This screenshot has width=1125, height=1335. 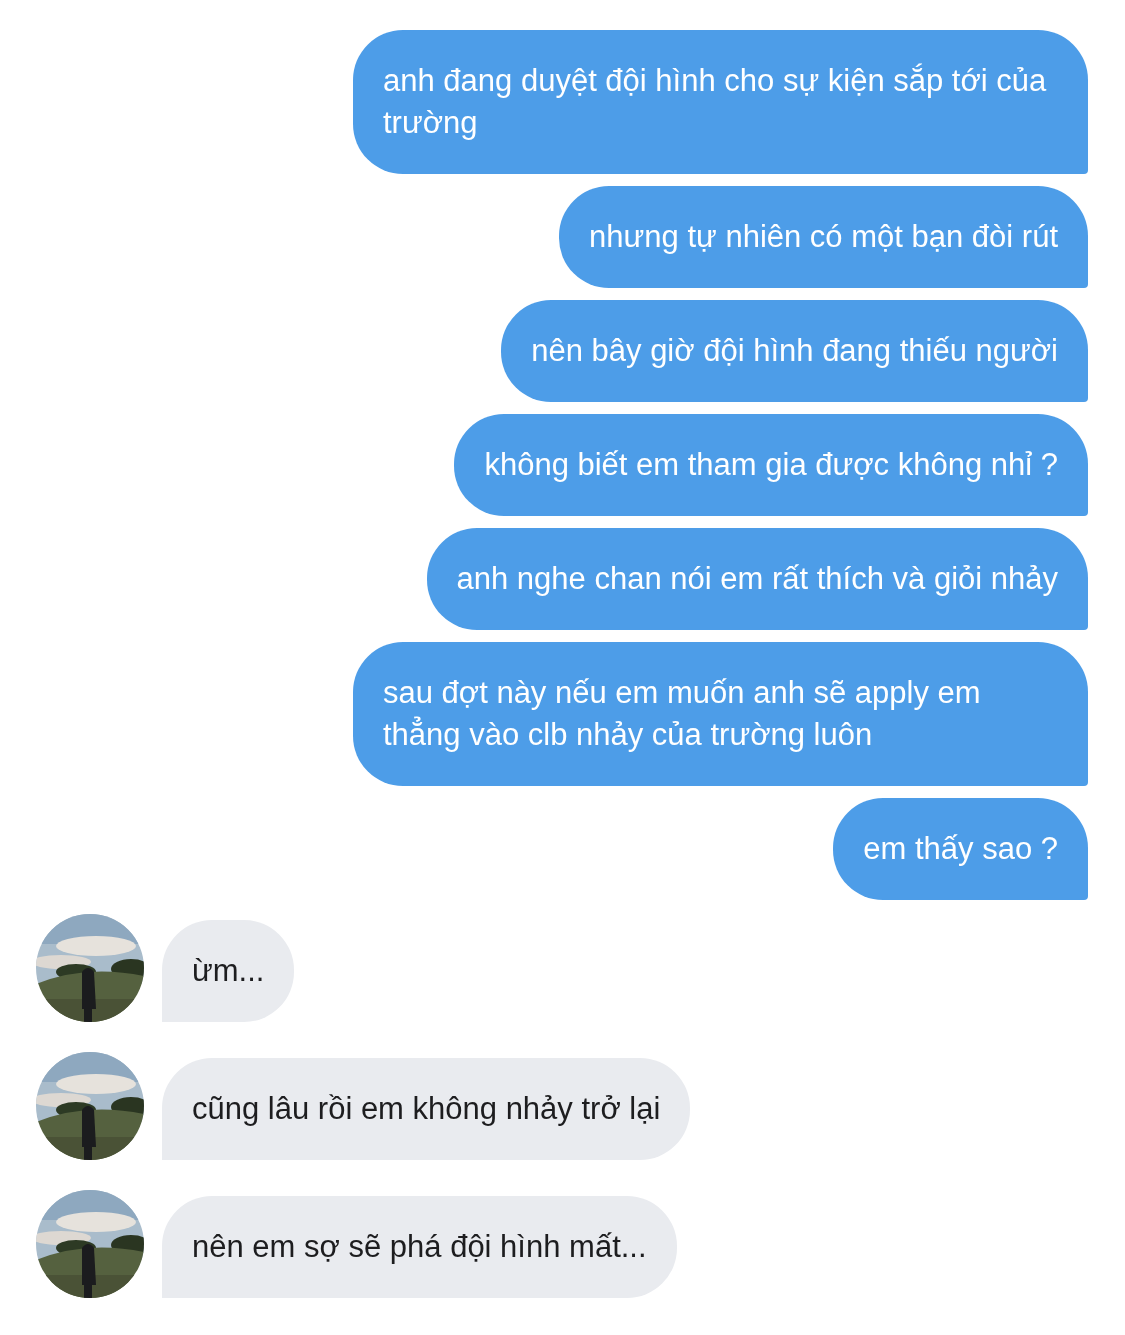 I want to click on message-bubble: anh nghe chan nói em rất thích và giỏi nhảy, so click(x=757, y=579).